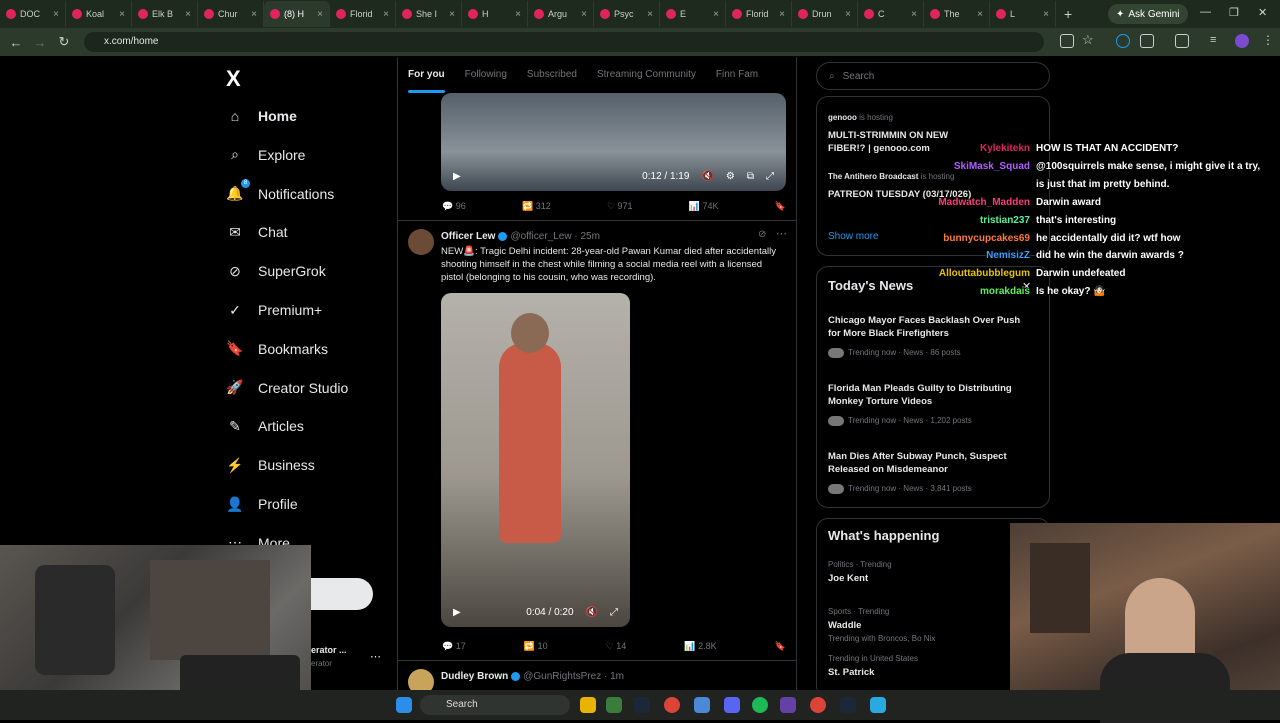 This screenshot has width=1280, height=723. I want to click on post-button, so click(342, 594).